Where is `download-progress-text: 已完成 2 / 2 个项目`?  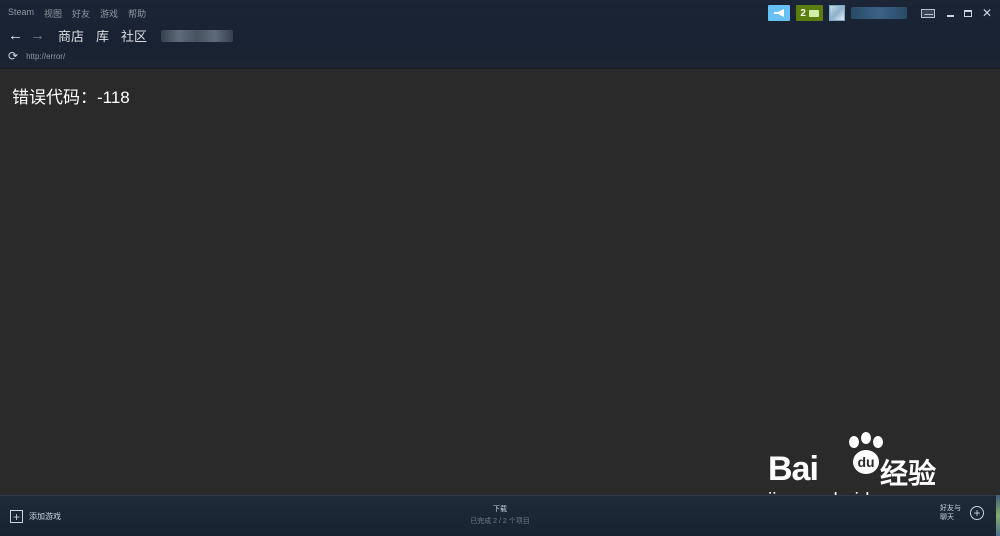
download-progress-text: 已完成 2 / 2 个项目 is located at coordinates (500, 521).